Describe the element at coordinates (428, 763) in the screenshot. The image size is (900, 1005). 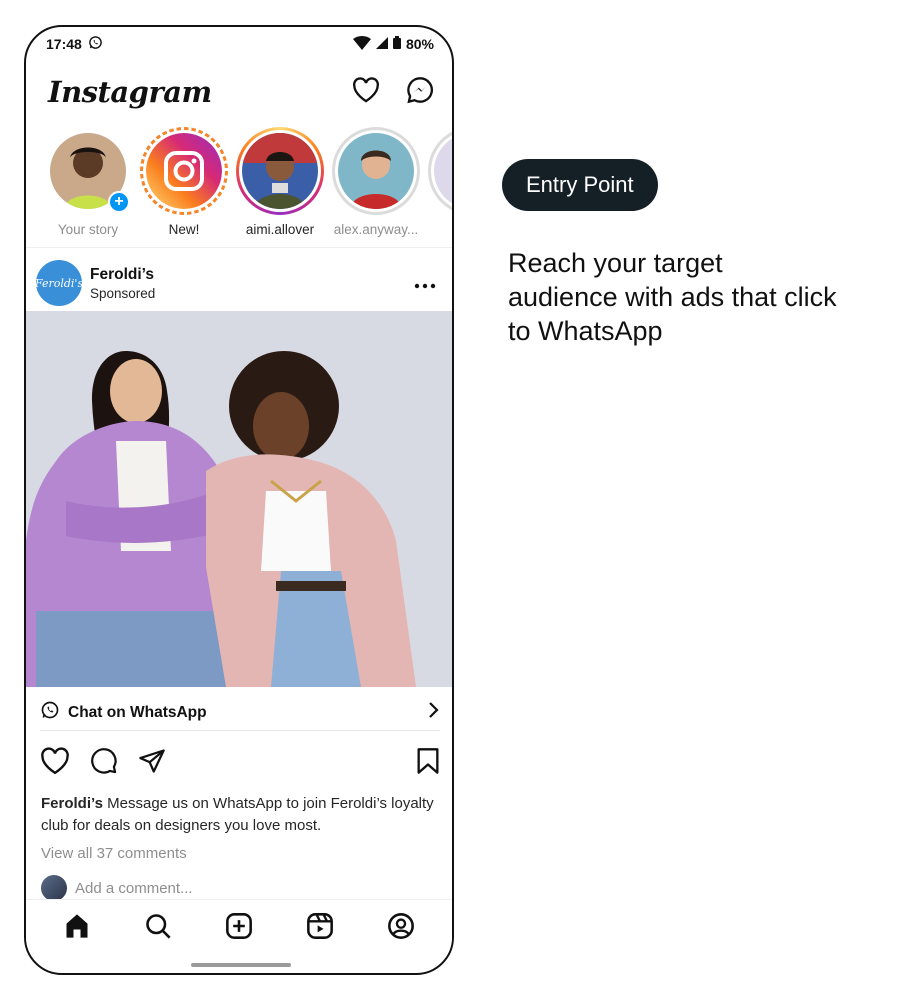
I see `bookmark-icon` at that location.